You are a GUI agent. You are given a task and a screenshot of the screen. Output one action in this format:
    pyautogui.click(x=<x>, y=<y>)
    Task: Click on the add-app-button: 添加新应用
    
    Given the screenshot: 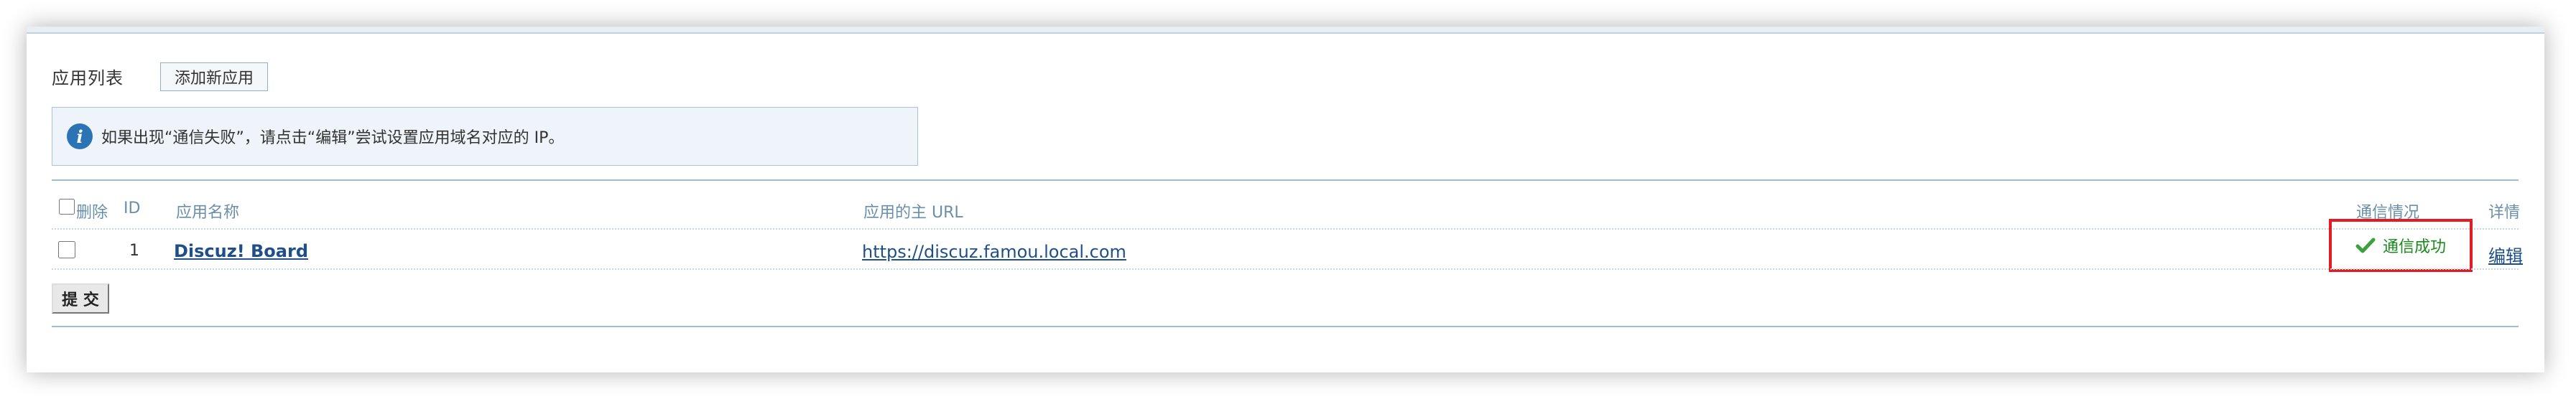 What is the action you would take?
    pyautogui.click(x=214, y=76)
    